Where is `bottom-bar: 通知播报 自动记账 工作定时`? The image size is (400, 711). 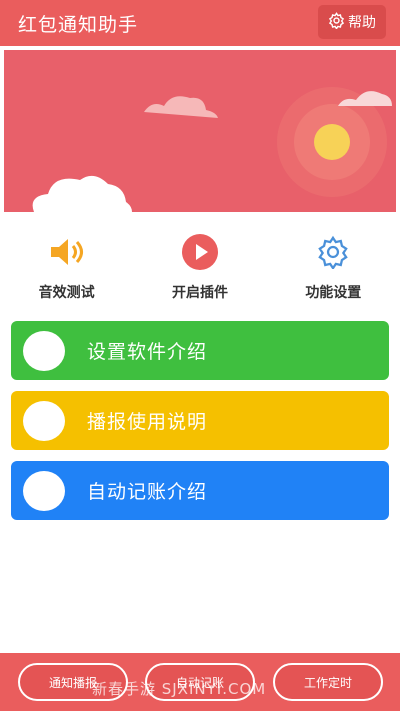 bottom-bar: 通知播报 自动记账 工作定时 is located at coordinates (200, 682).